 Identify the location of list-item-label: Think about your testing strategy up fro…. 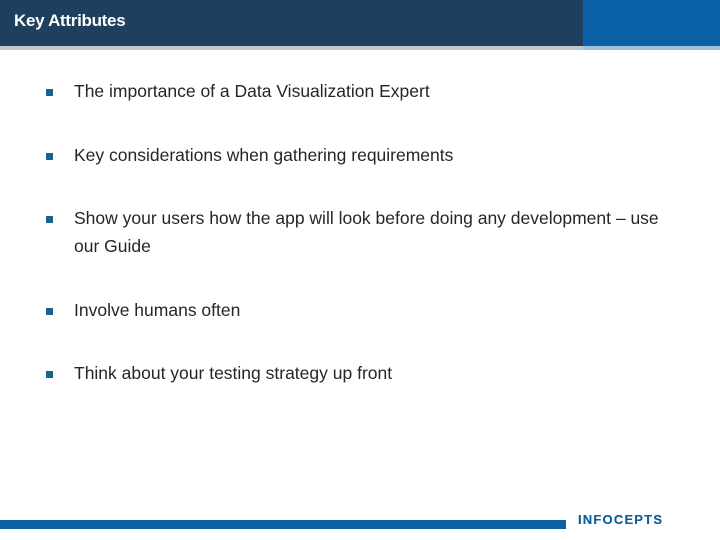
(233, 373).